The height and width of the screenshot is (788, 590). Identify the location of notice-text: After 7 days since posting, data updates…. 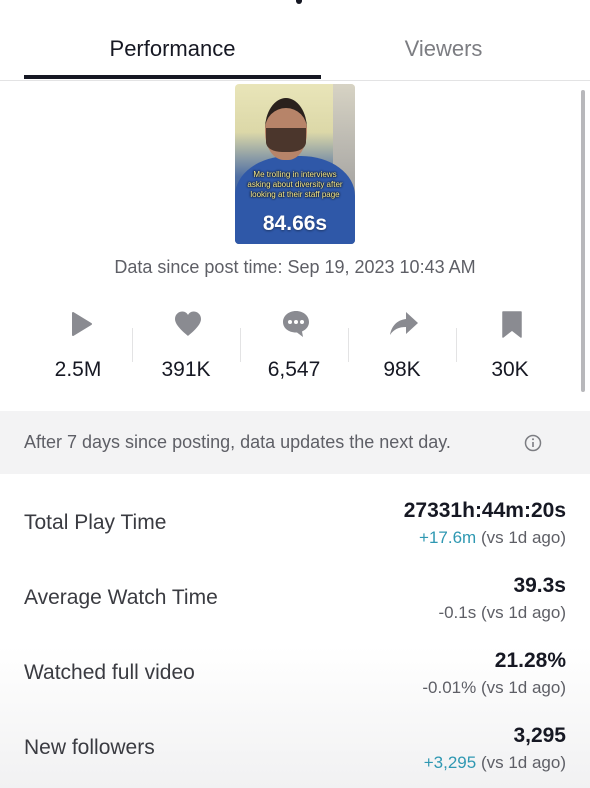
(237, 442).